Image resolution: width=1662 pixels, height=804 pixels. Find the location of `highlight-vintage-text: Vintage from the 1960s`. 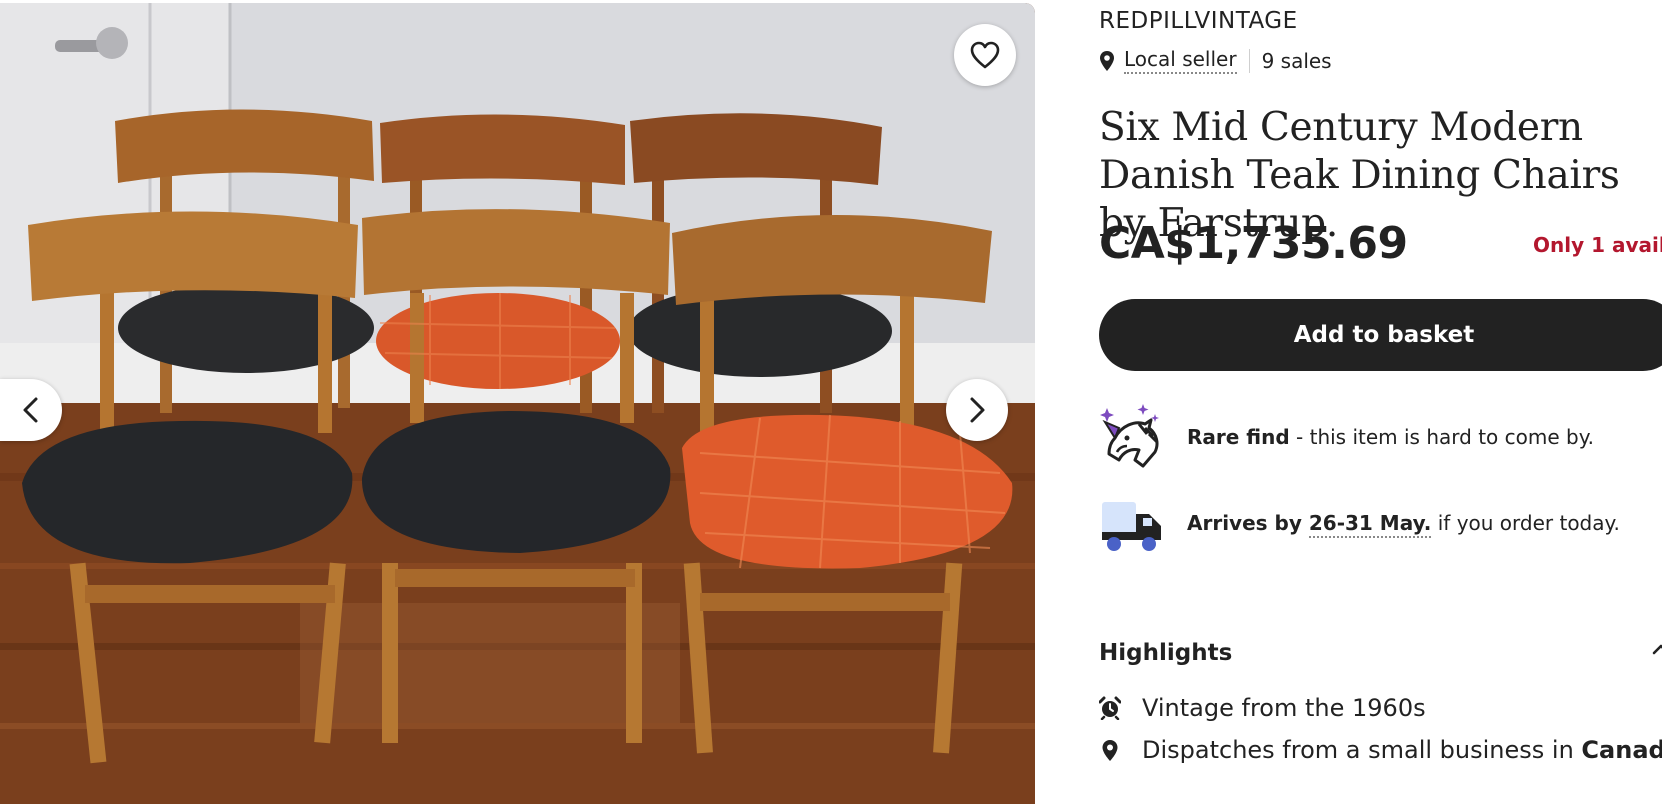

highlight-vintage-text: Vintage from the 1960s is located at coordinates (1284, 708).